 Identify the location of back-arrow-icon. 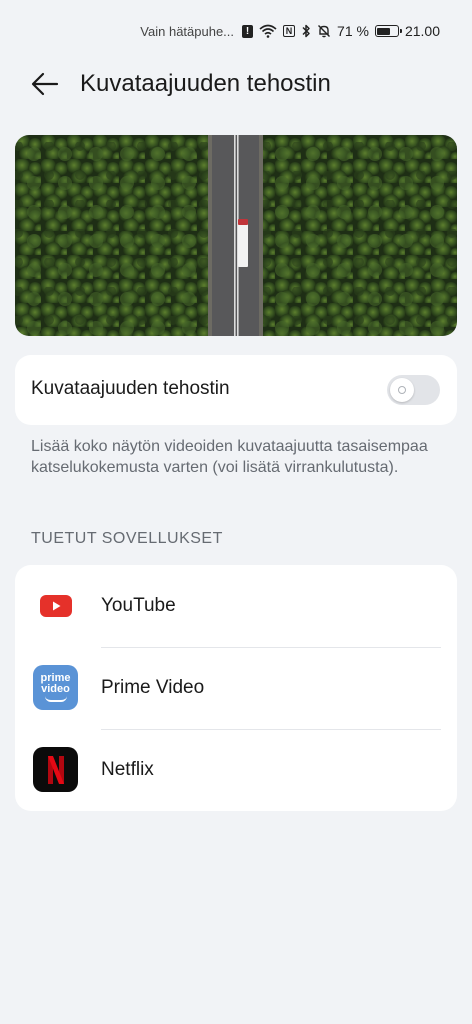
(45, 84).